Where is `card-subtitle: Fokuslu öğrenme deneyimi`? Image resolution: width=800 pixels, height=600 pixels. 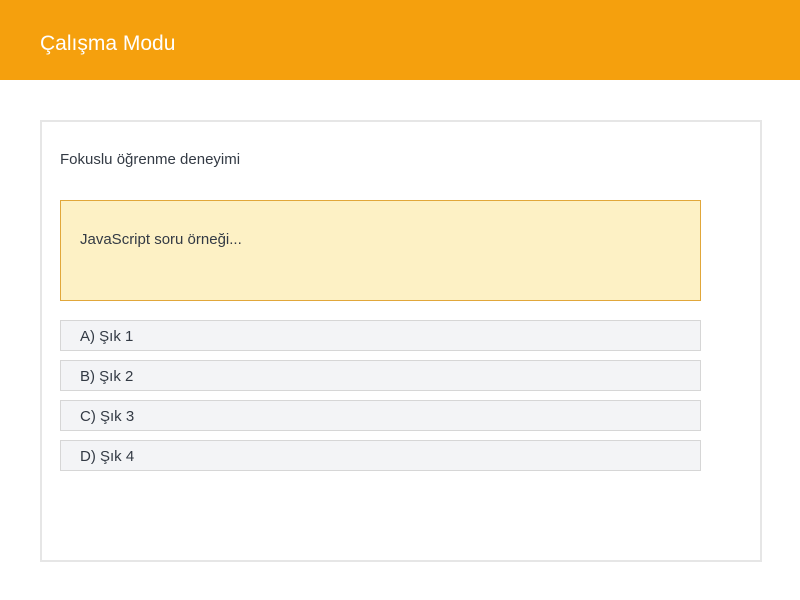 card-subtitle: Fokuslu öğrenme deneyimi is located at coordinates (150, 159).